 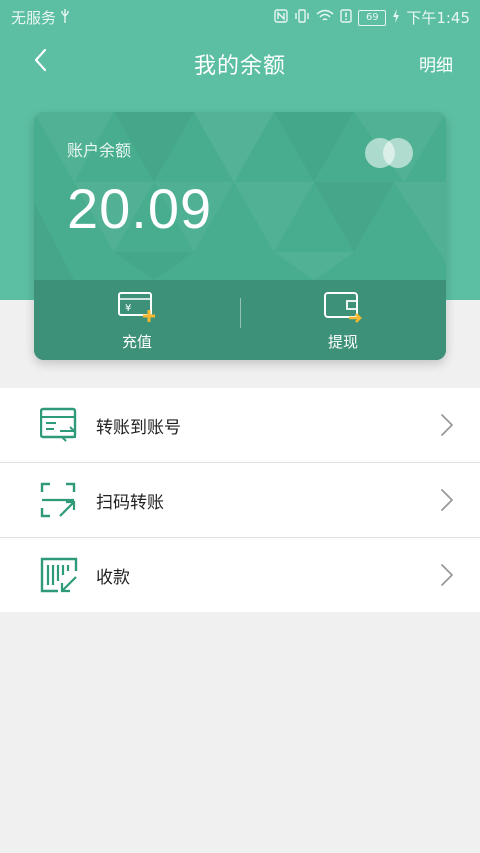 What do you see at coordinates (138, 428) in the screenshot?
I see `list-item-label: 转账到账号` at bounding box center [138, 428].